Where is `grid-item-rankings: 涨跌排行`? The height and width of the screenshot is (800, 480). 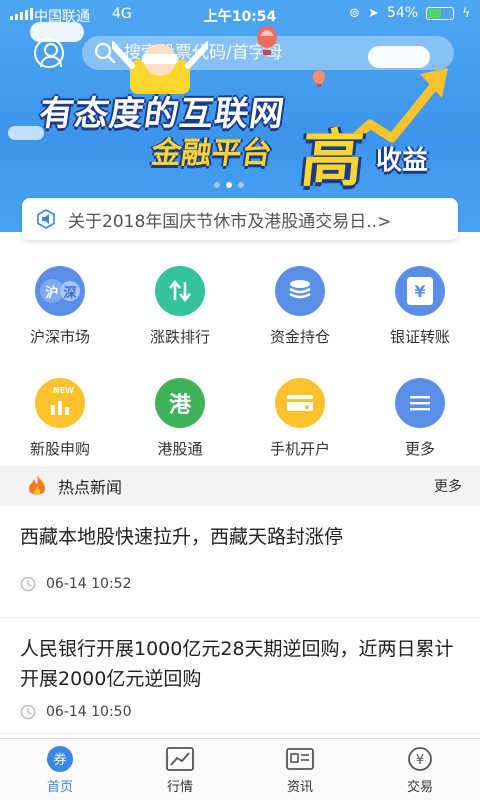
grid-item-rankings: 涨跌排行 is located at coordinates (180, 308).